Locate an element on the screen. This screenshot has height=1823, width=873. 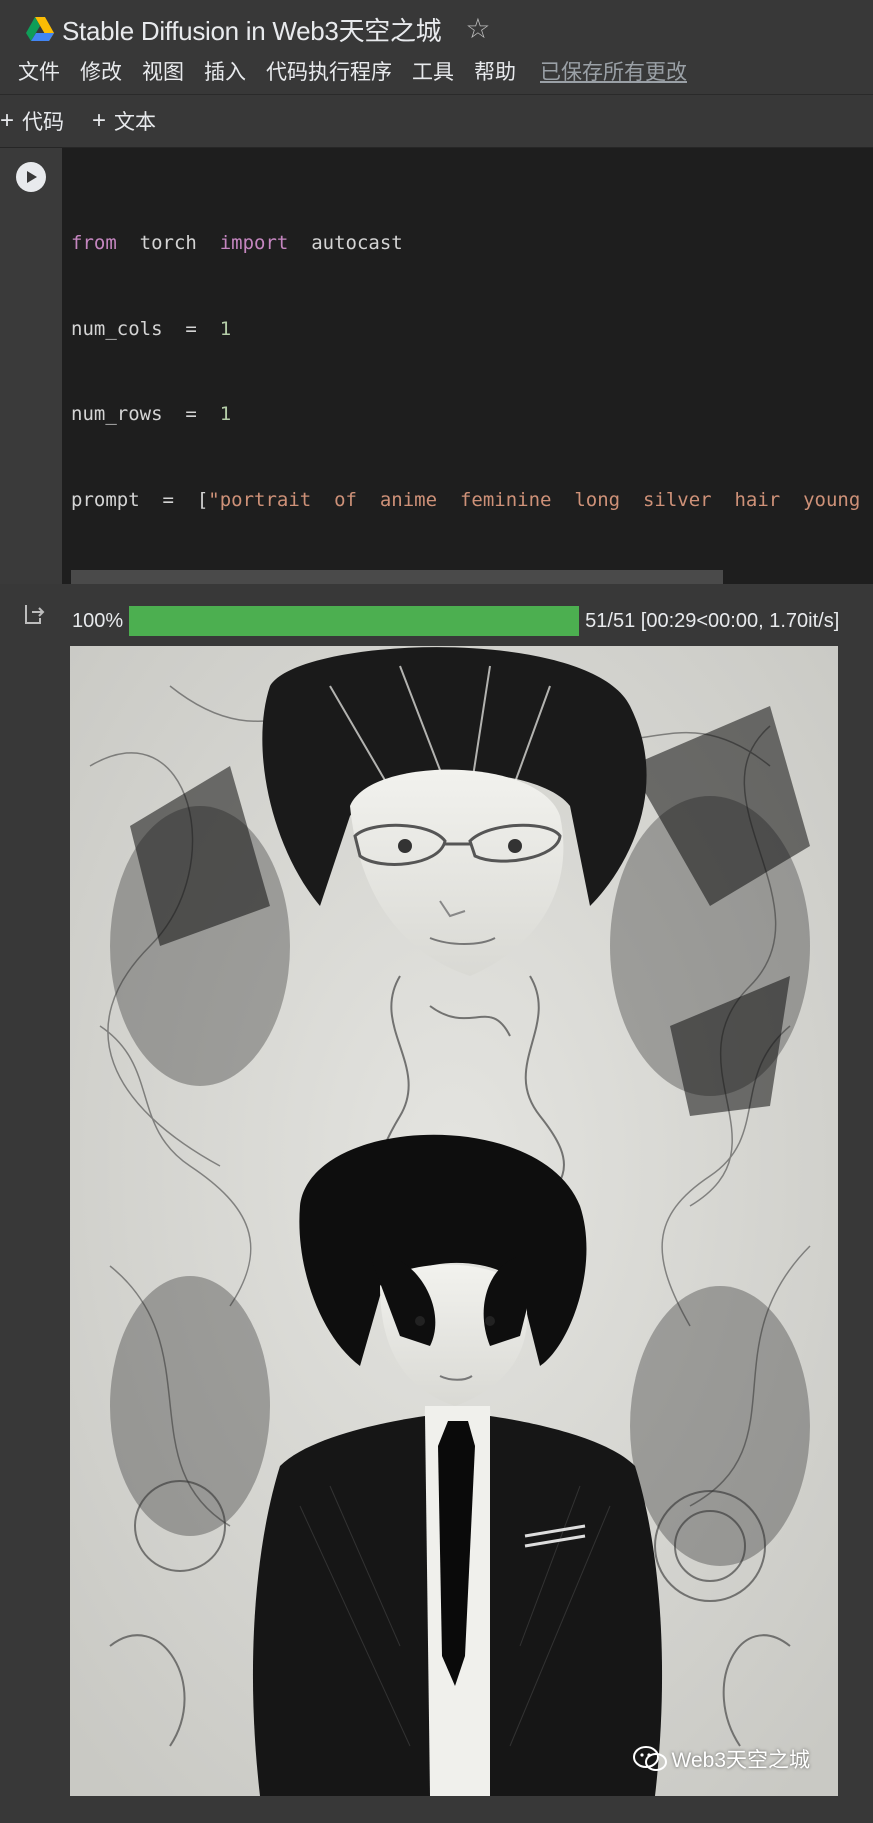
add-code-label: 代码 is located at coordinates (43, 122).